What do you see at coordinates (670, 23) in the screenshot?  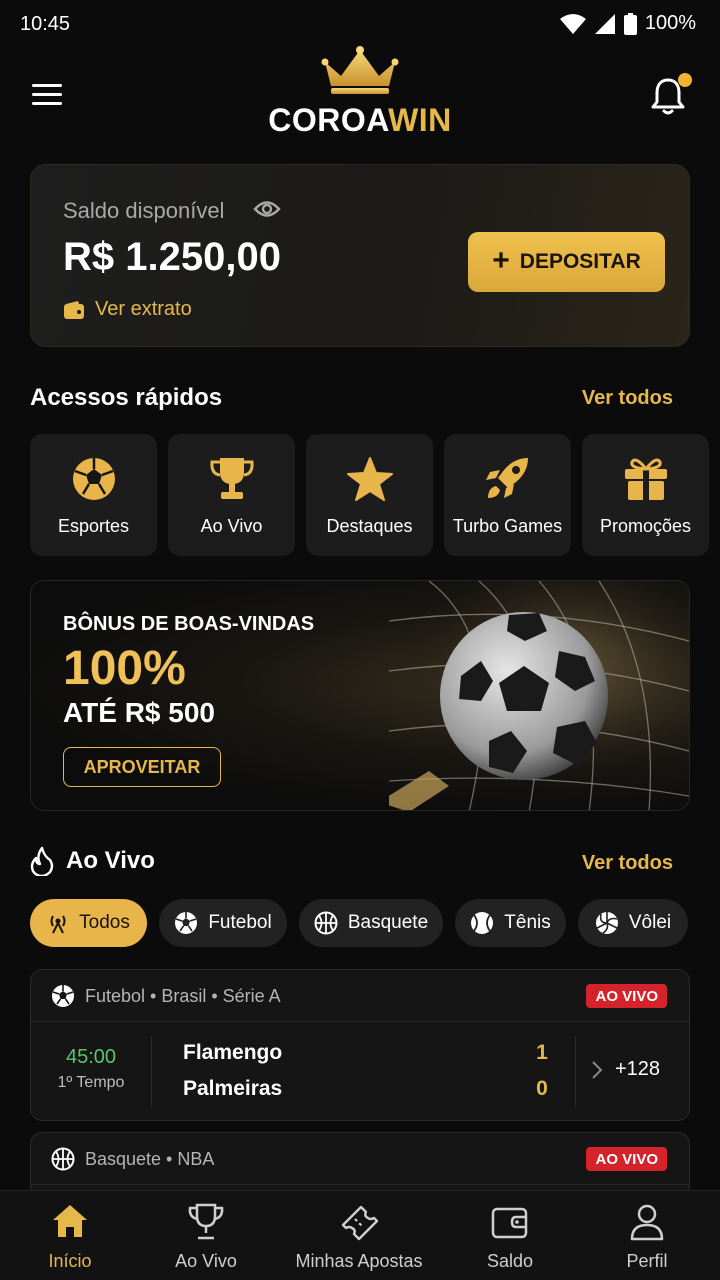 I see `battery-percent: 100%` at bounding box center [670, 23].